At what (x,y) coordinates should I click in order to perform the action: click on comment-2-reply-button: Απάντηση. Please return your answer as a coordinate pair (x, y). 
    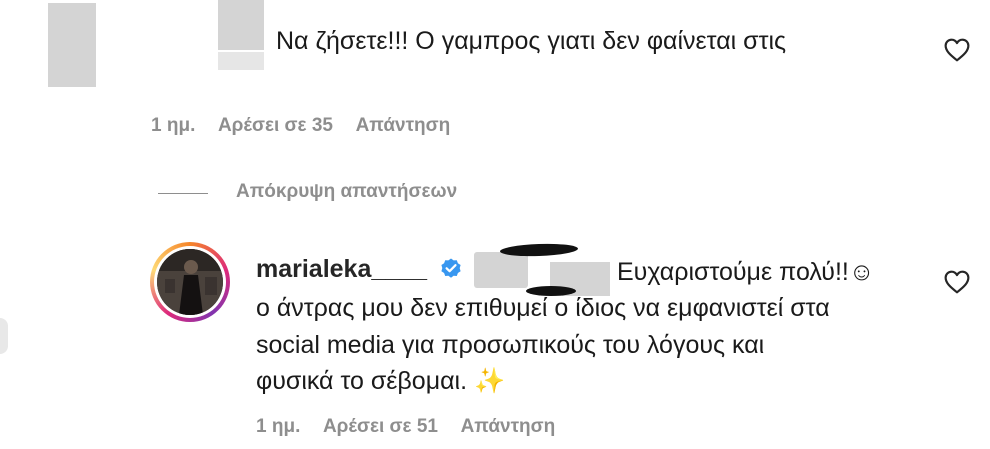
    Looking at the image, I should click on (508, 426).